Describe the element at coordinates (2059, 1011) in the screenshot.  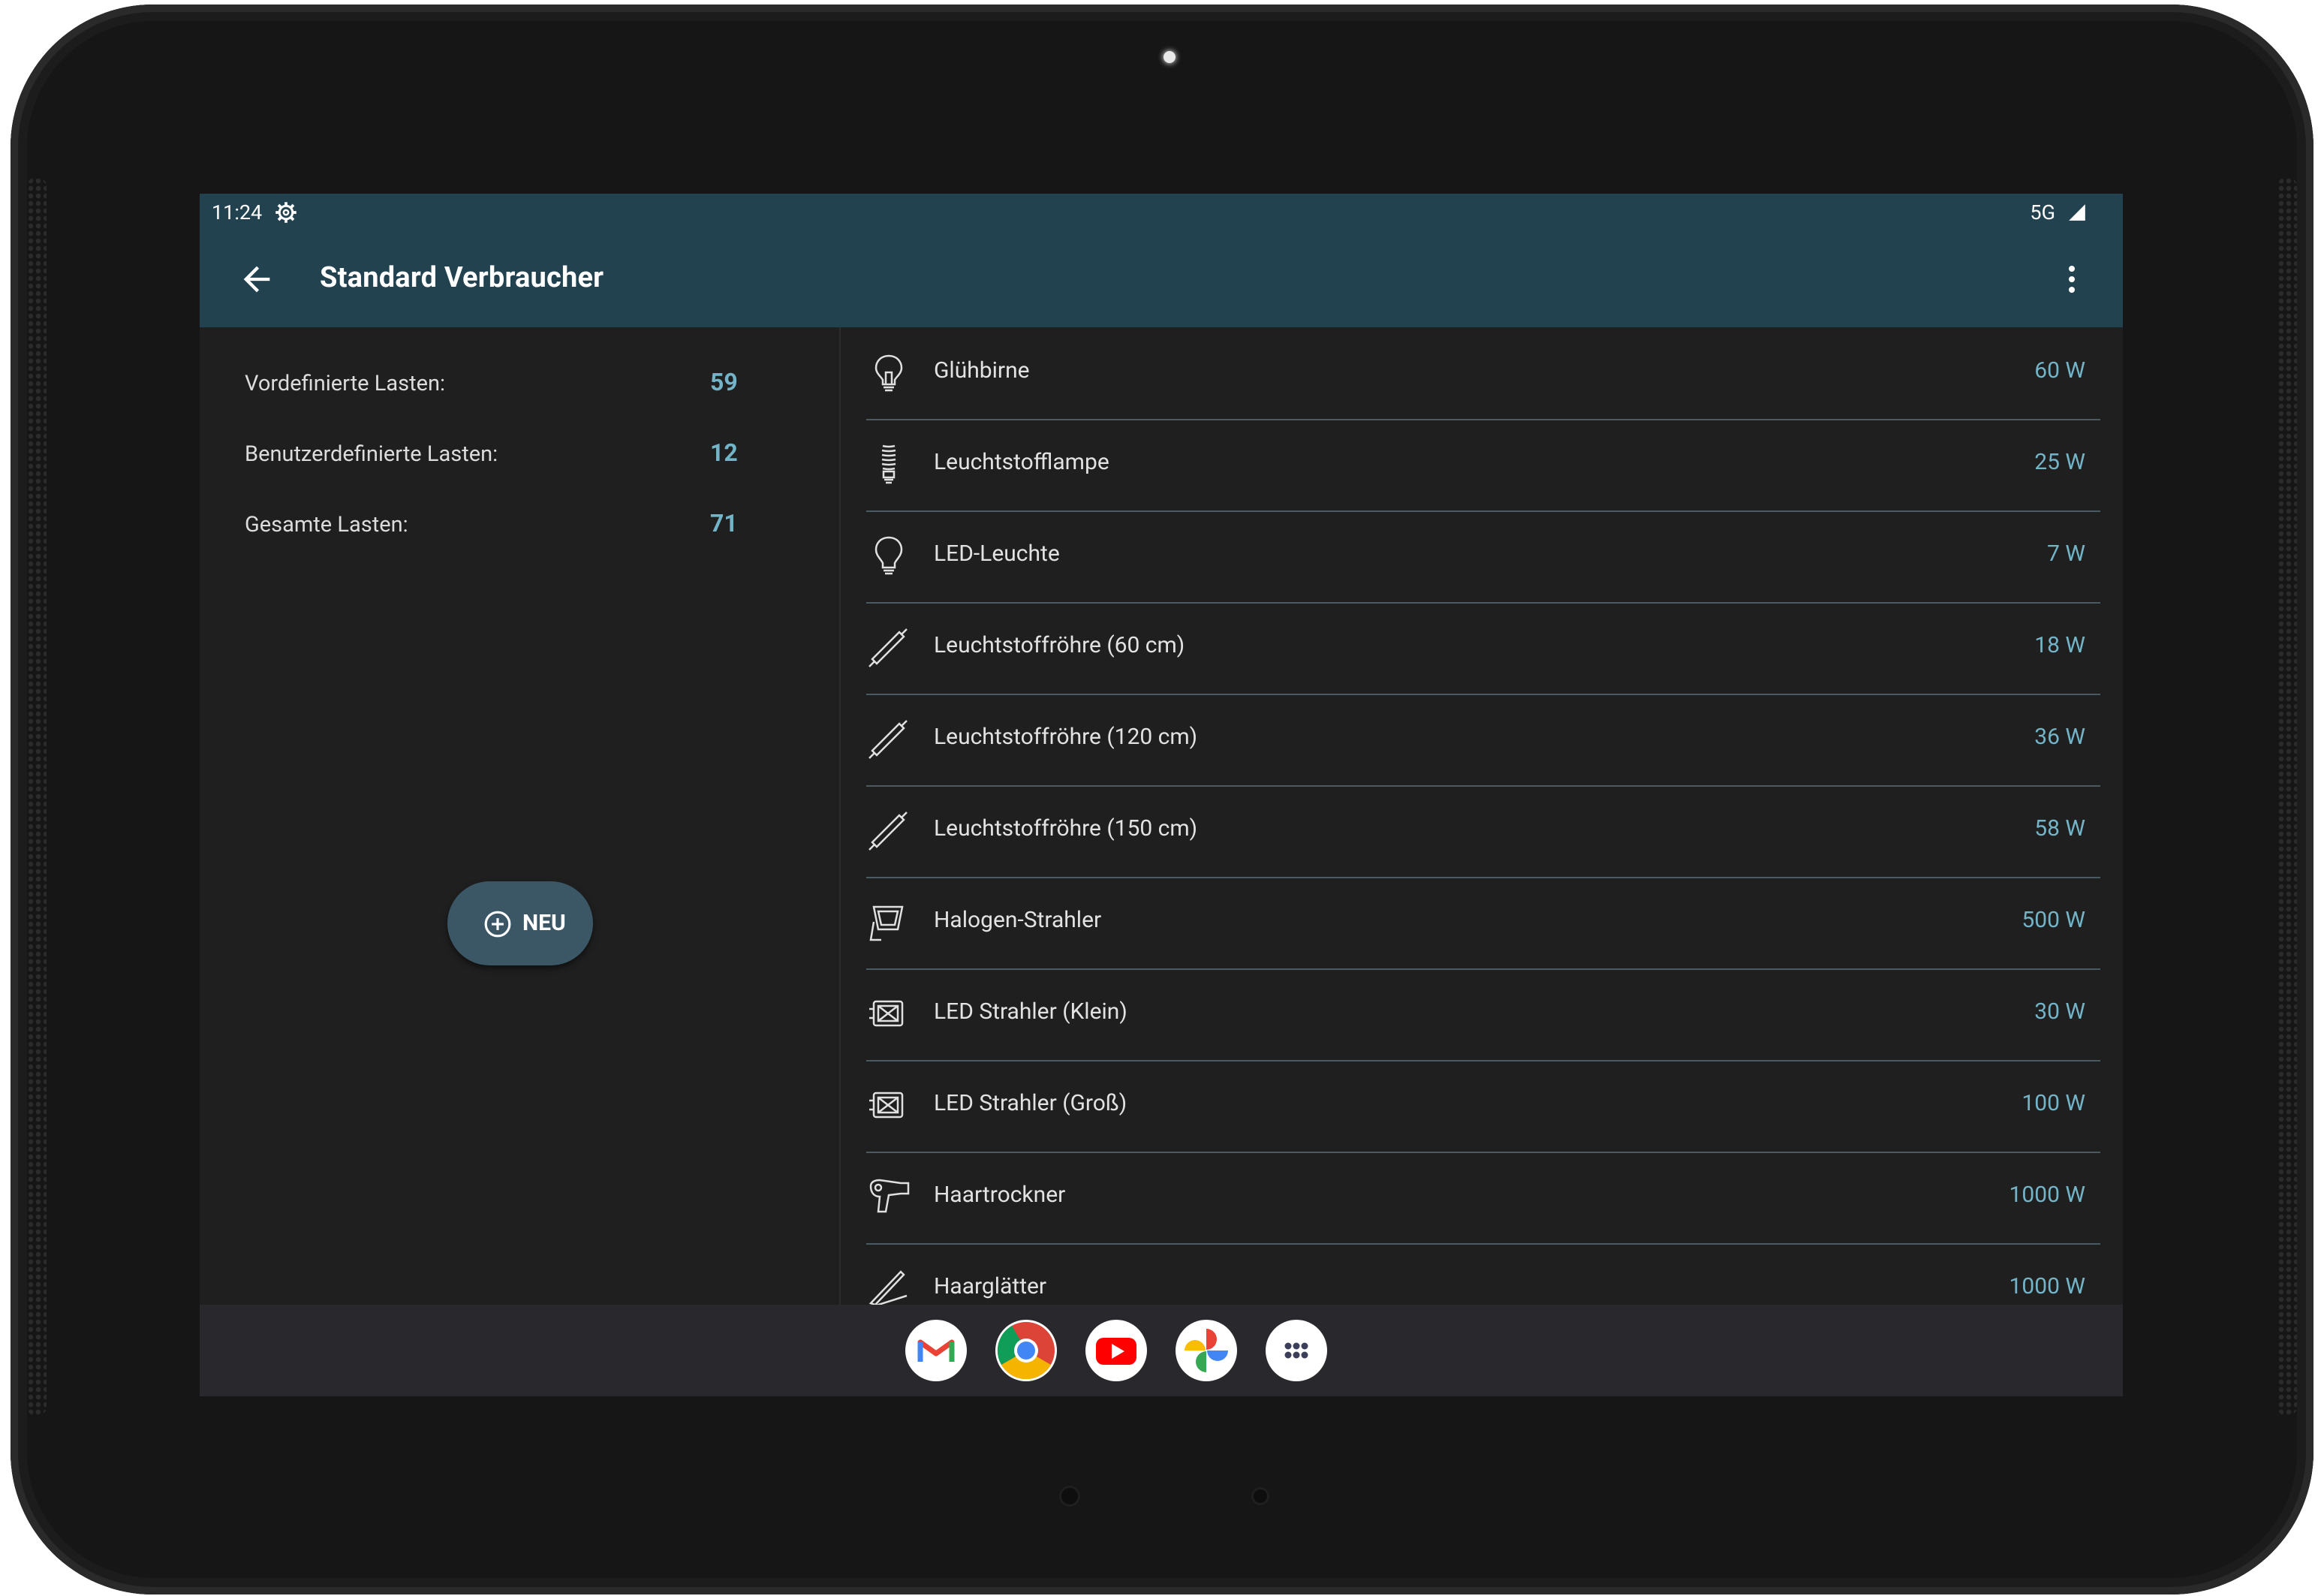
I see `load-wattage: 30 W` at that location.